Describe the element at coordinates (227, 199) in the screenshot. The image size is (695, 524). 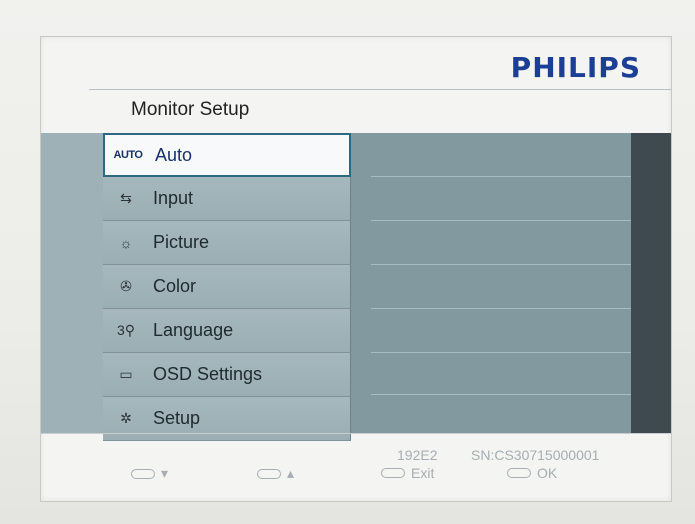
I see `menu-item-input: ⇆ Input` at that location.